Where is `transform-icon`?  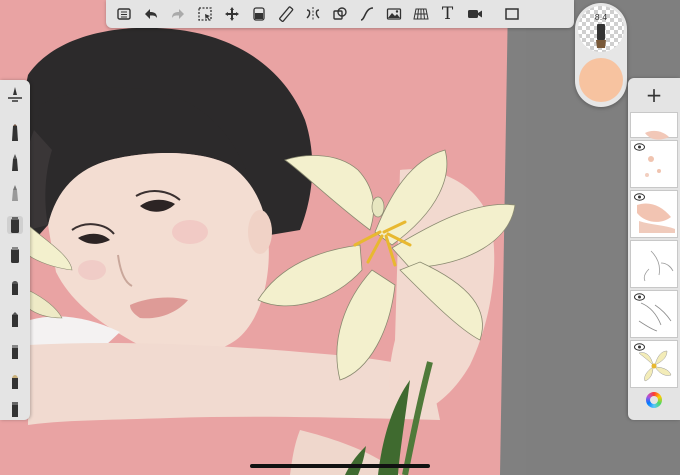 transform-icon is located at coordinates (231, 14).